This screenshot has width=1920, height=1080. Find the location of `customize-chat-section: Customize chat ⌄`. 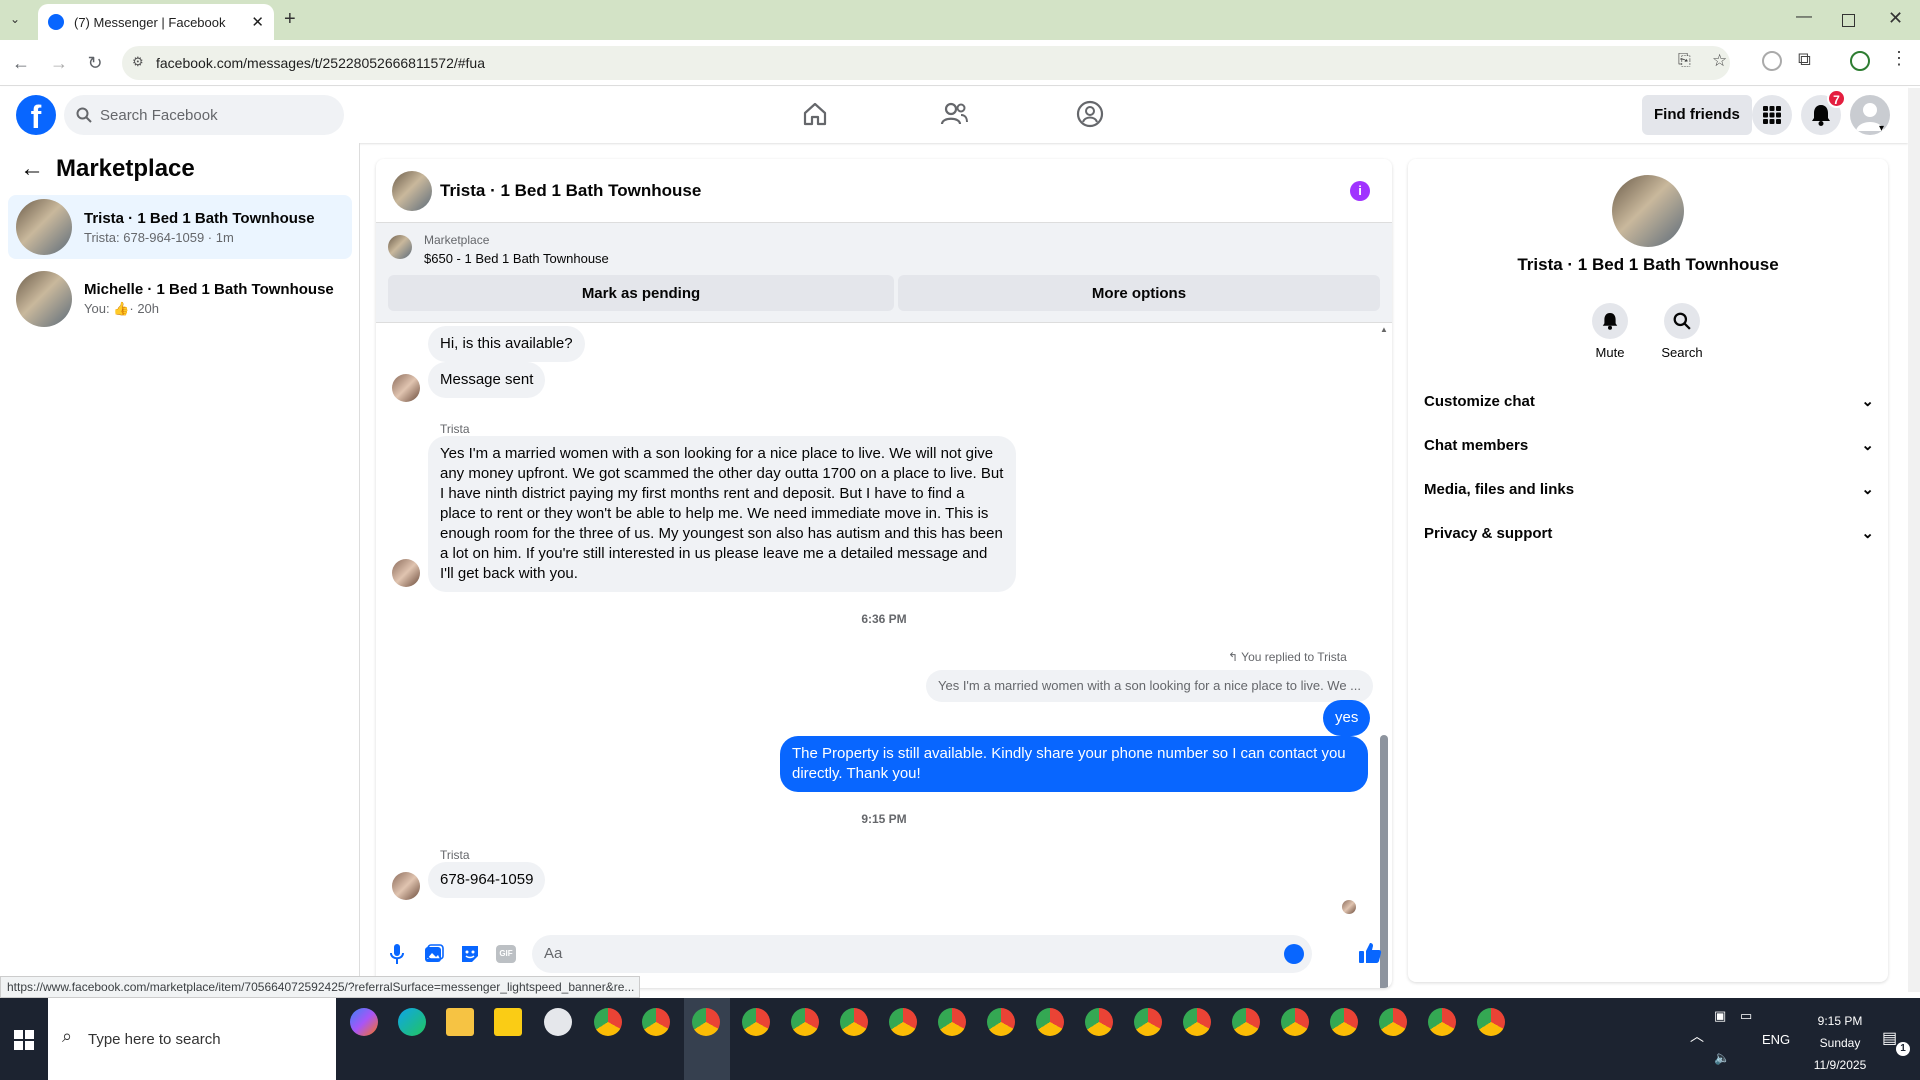

customize-chat-section: Customize chat ⌄ is located at coordinates (1649, 401).